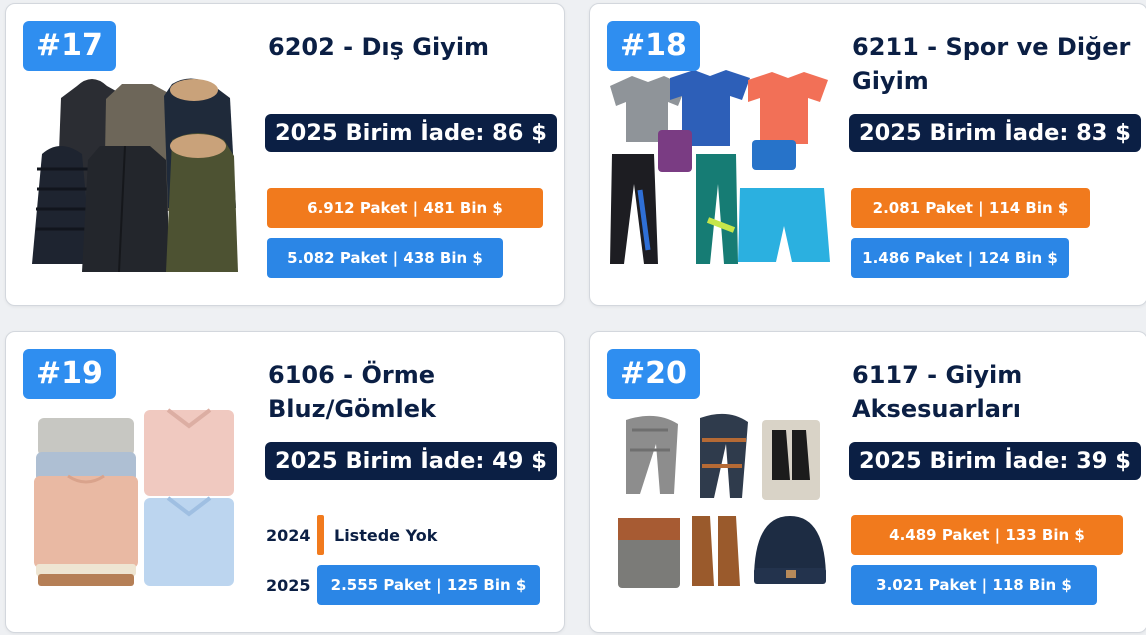 The width and height of the screenshot is (1146, 635). Describe the element at coordinates (937, 392) in the screenshot. I see `product-title: 6117 - Giyim Aksesuarları` at that location.